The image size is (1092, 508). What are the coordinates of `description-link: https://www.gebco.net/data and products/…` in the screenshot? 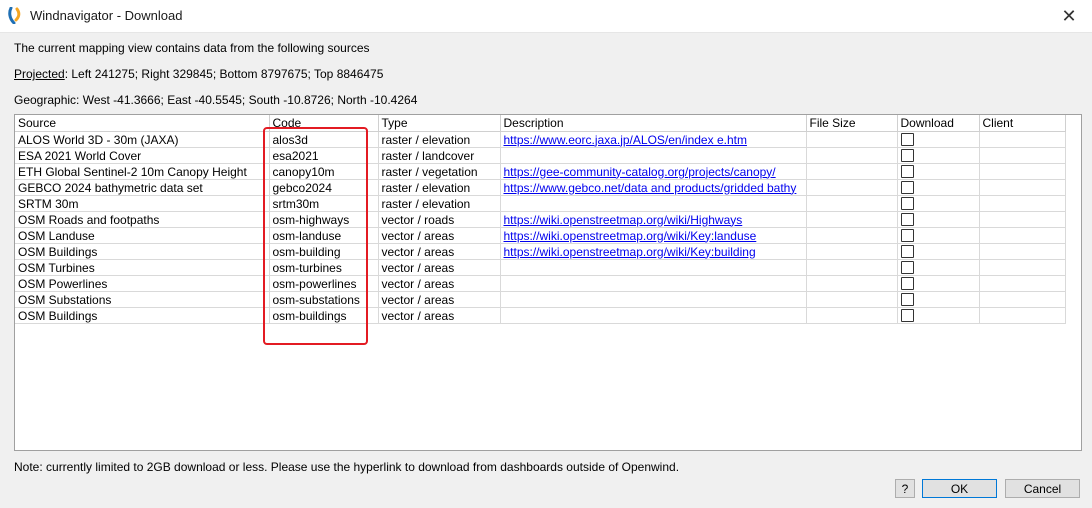 It's located at (650, 188).